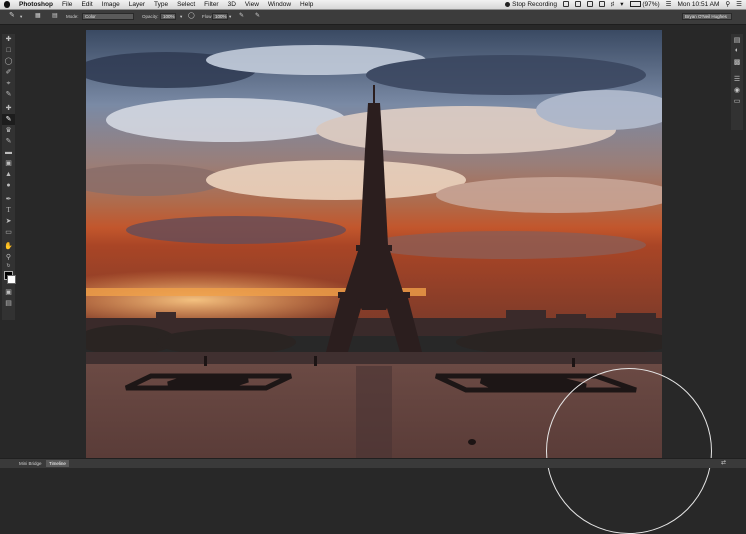 Image resolution: width=746 pixels, height=534 pixels. I want to click on menu-filter: Filter, so click(211, 4).